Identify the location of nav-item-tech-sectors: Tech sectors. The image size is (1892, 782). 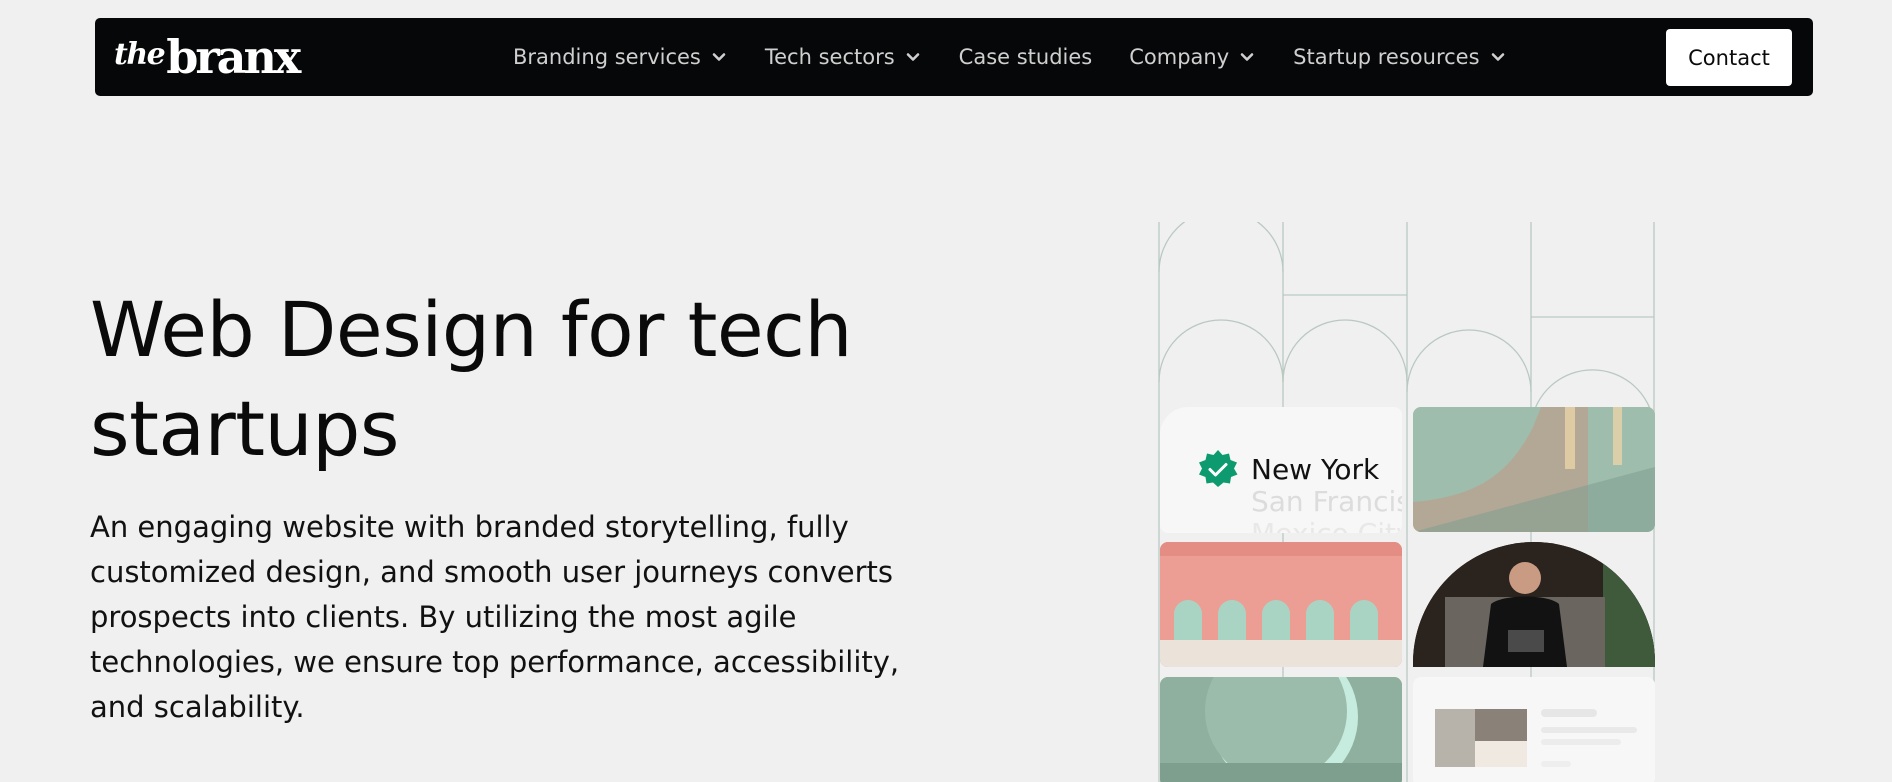
(843, 57).